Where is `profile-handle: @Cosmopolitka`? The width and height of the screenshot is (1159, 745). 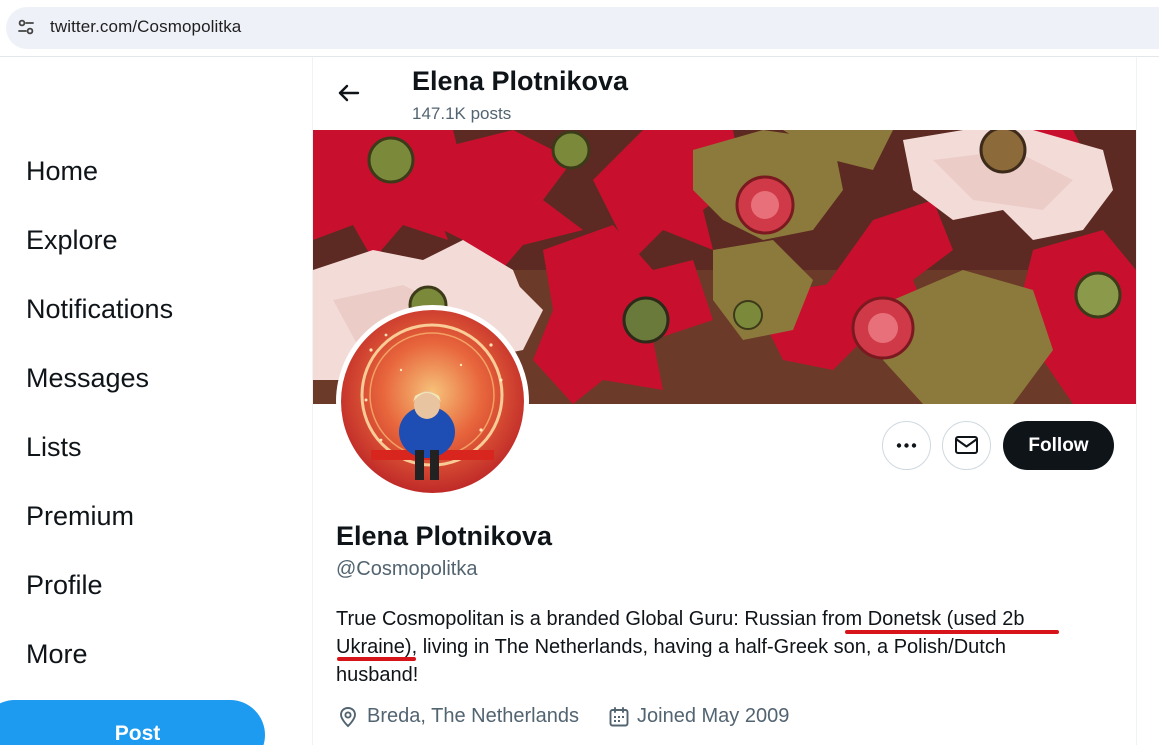 profile-handle: @Cosmopolitka is located at coordinates (407, 569).